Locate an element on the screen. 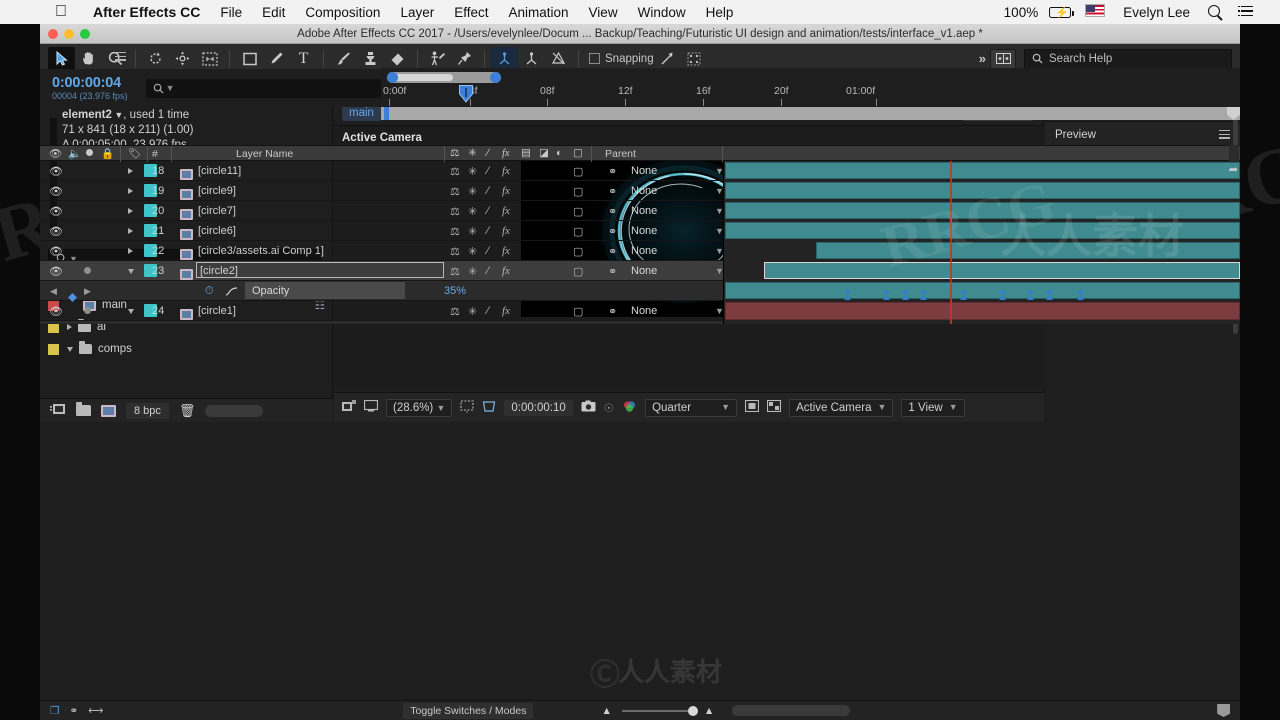 The image size is (1280, 720). property-value: 0% is located at coordinates (452, 322).